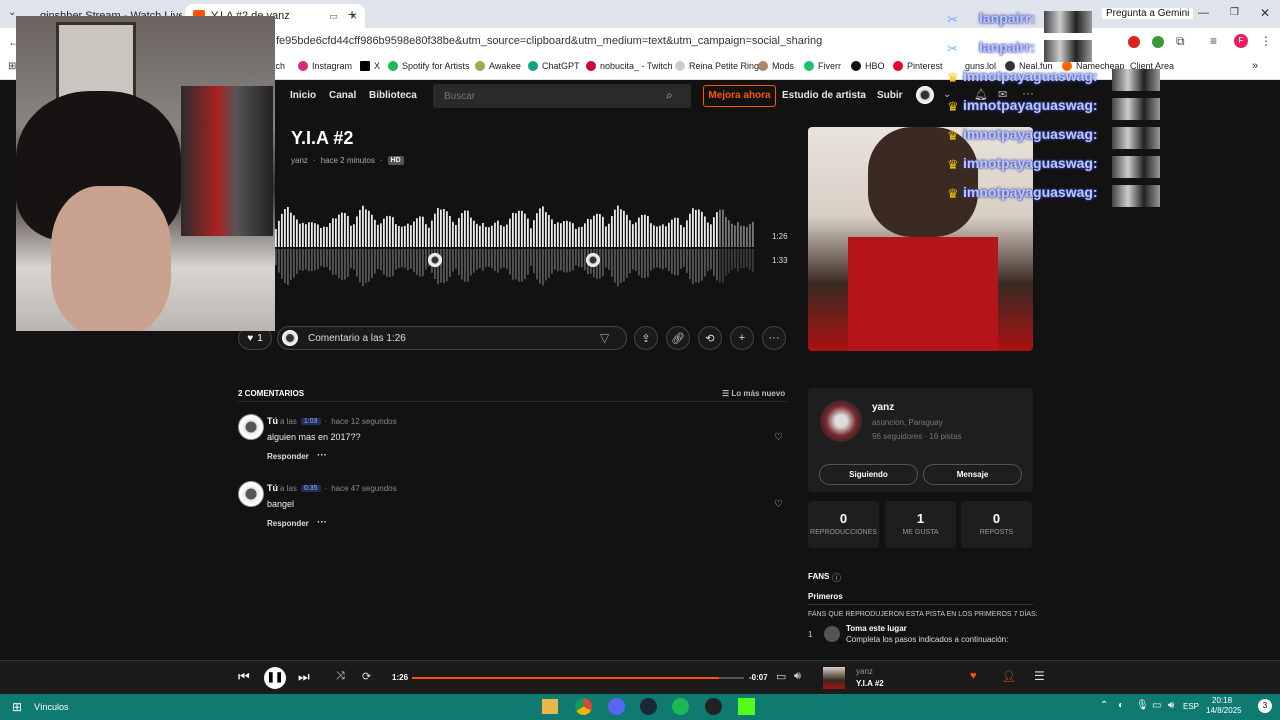 The image size is (1280, 720). I want to click on message-button: Mensaje, so click(972, 474).